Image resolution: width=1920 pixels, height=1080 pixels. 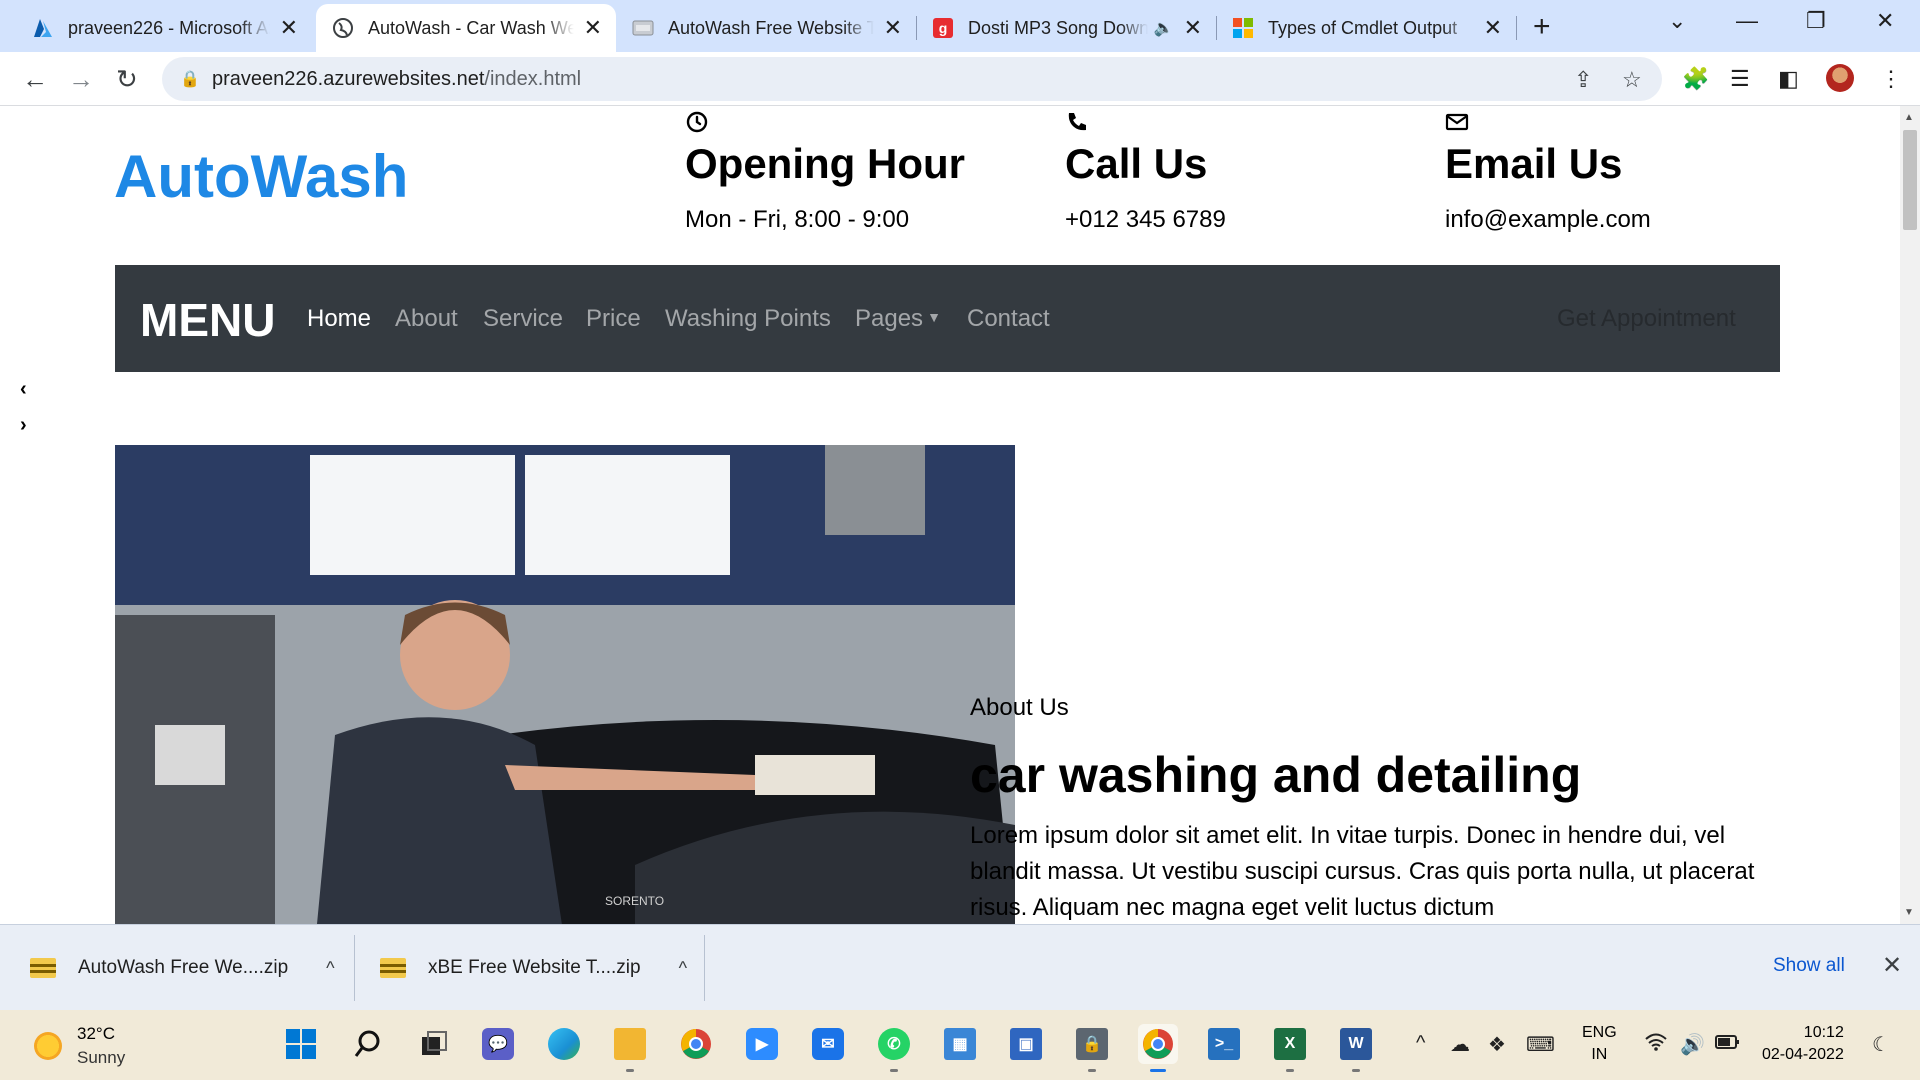 I want to click on url-text: praveen226.azurewebsites.net/index.html, so click(x=396, y=79).